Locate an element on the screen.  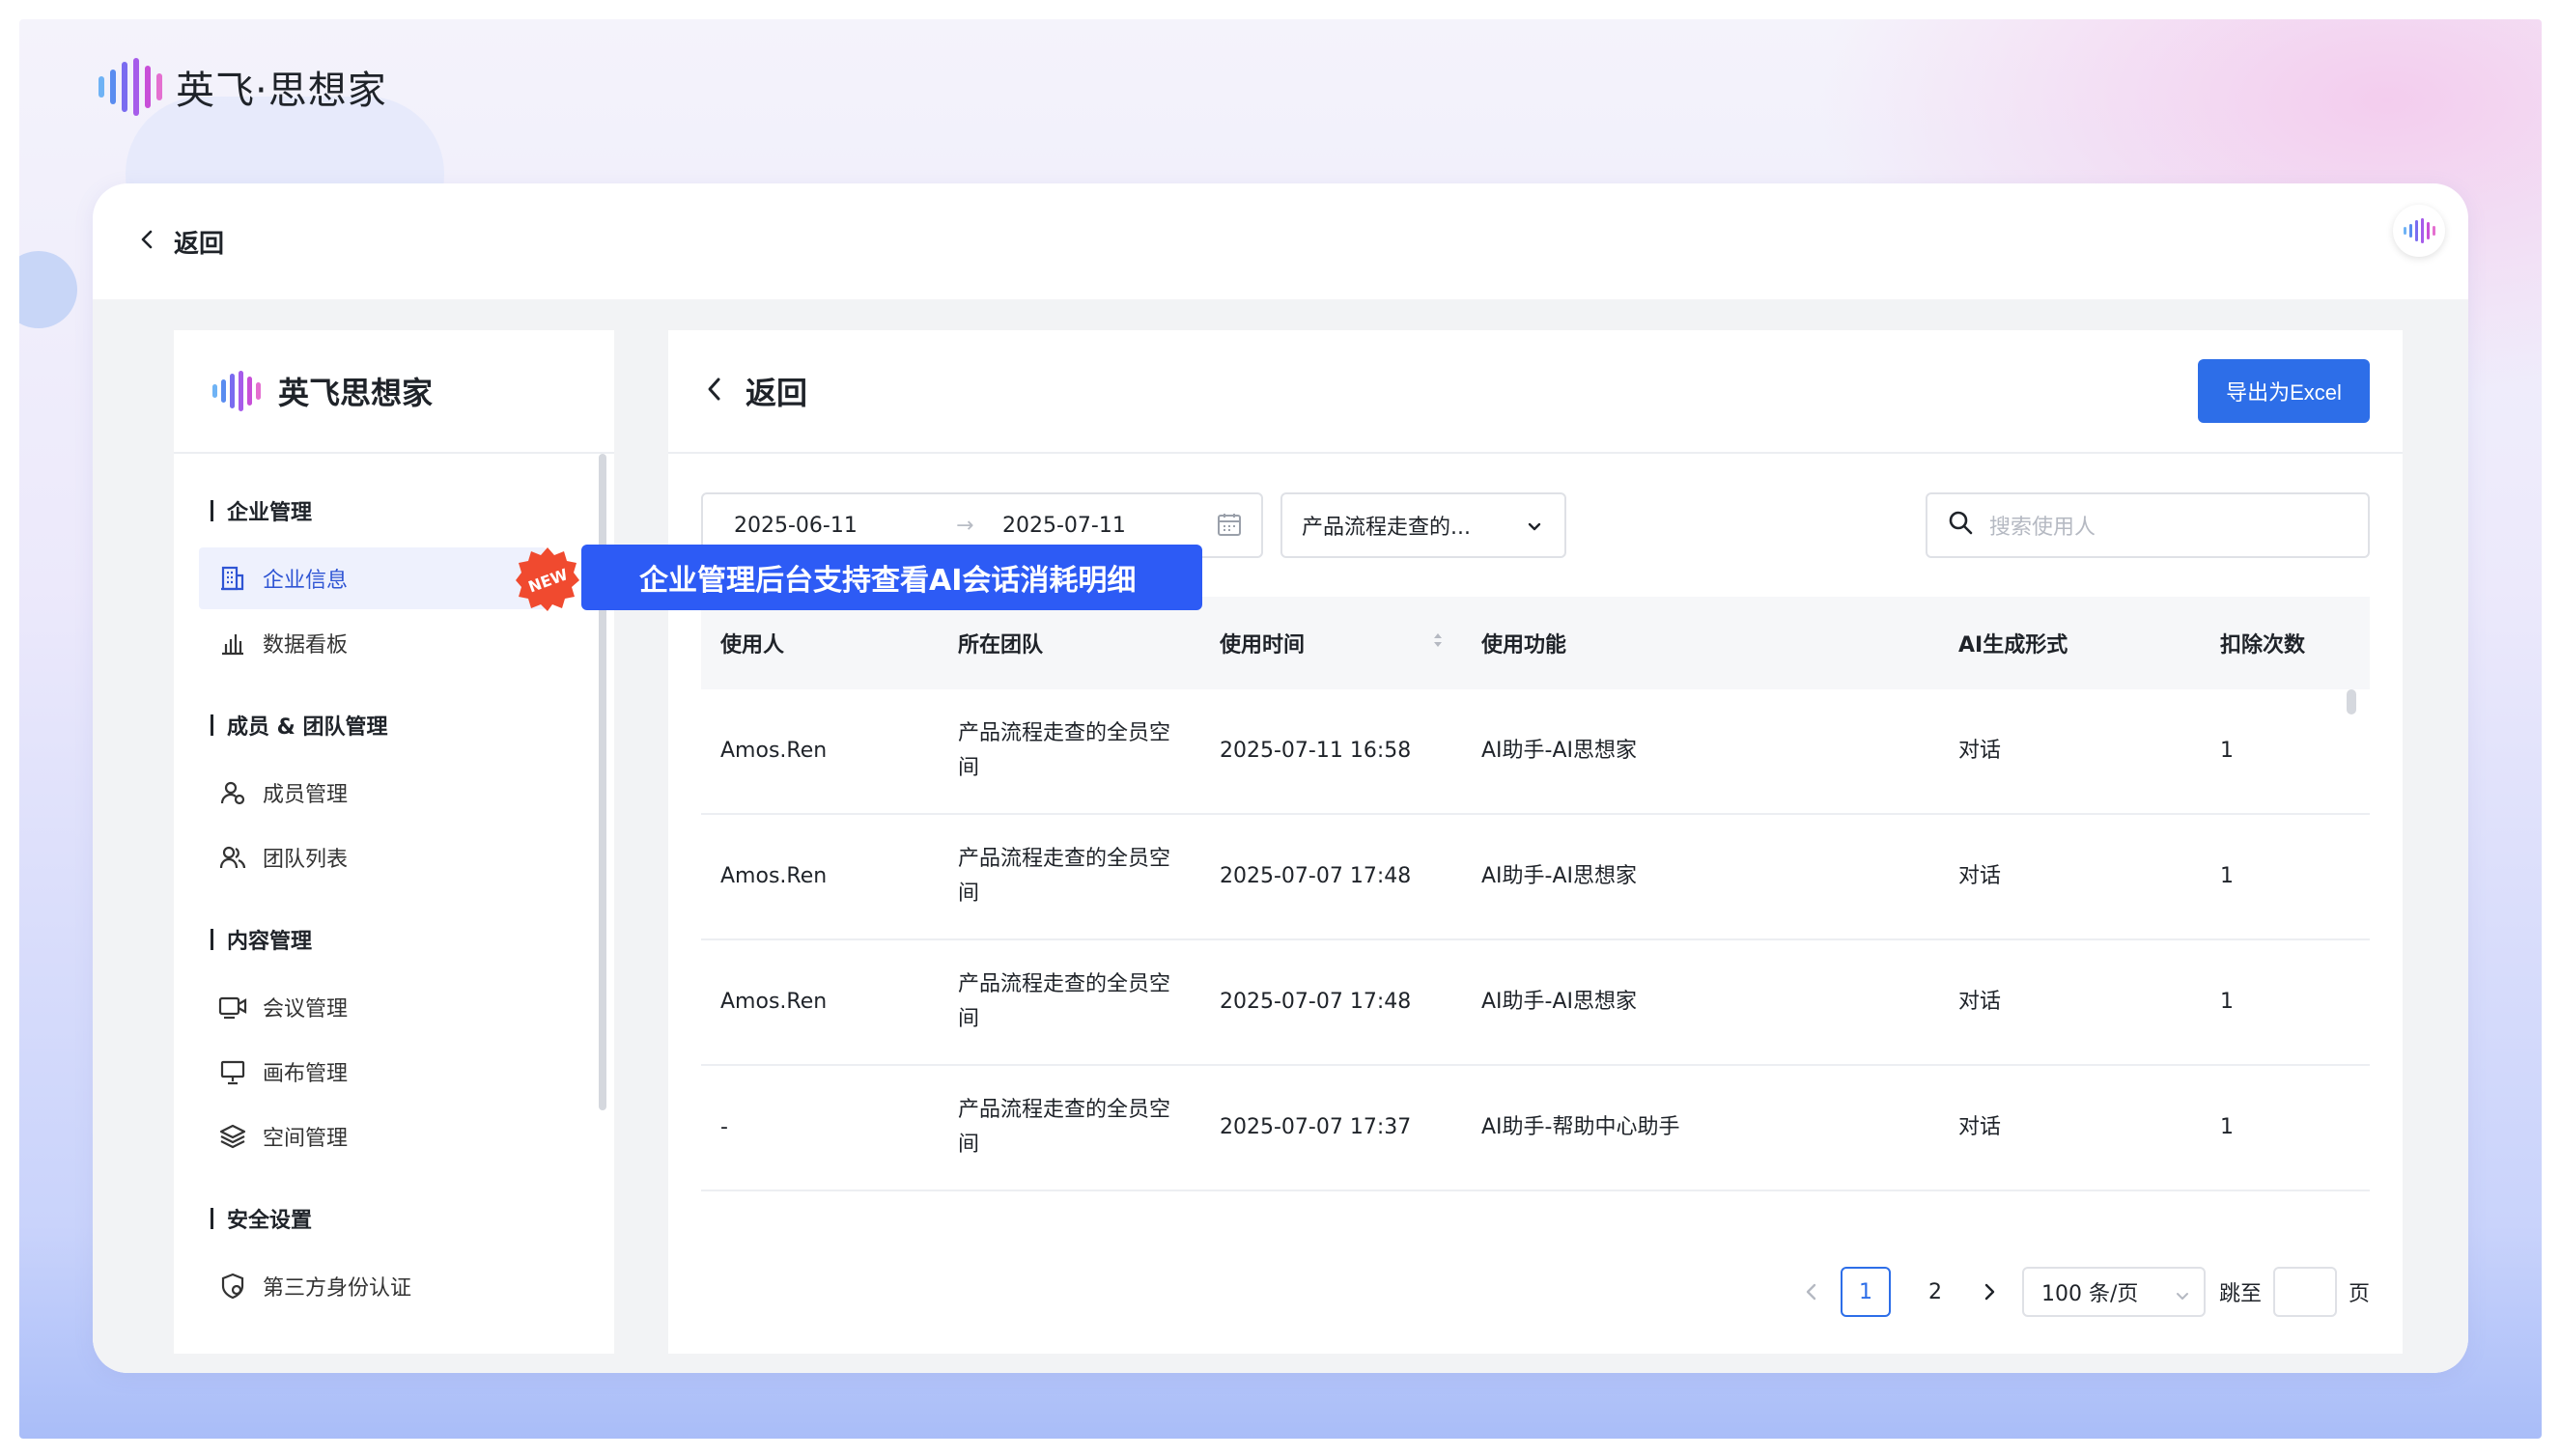
team-icon is located at coordinates (233, 858).